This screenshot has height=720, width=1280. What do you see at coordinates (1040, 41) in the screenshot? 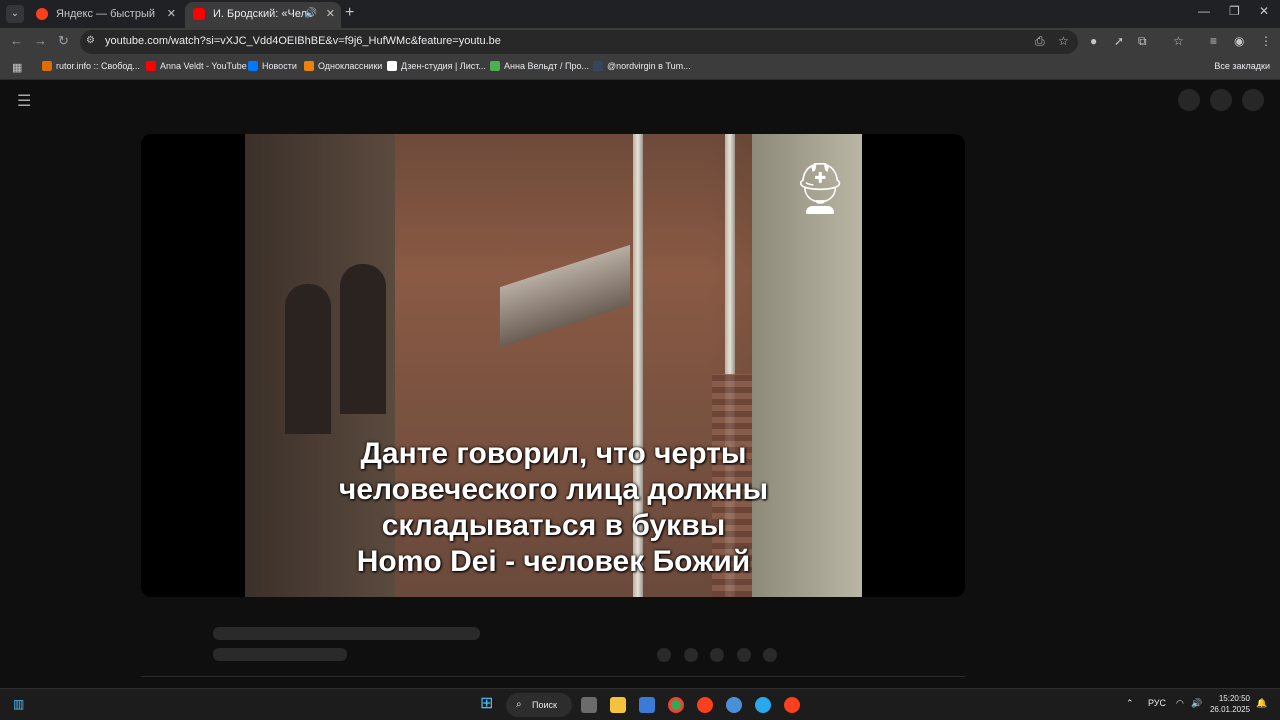
I see `cast-icon: ⎙` at bounding box center [1040, 41].